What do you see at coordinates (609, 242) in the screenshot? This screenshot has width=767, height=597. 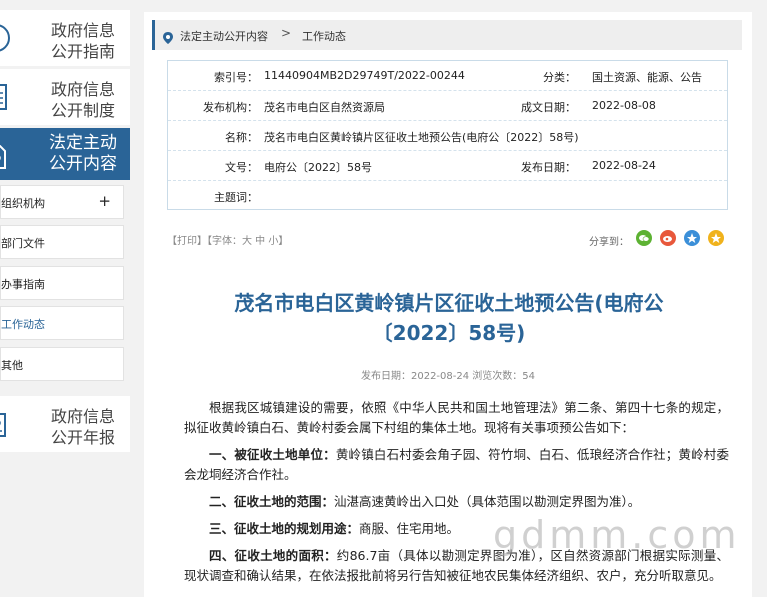 I see `share-label: 分享到：` at bounding box center [609, 242].